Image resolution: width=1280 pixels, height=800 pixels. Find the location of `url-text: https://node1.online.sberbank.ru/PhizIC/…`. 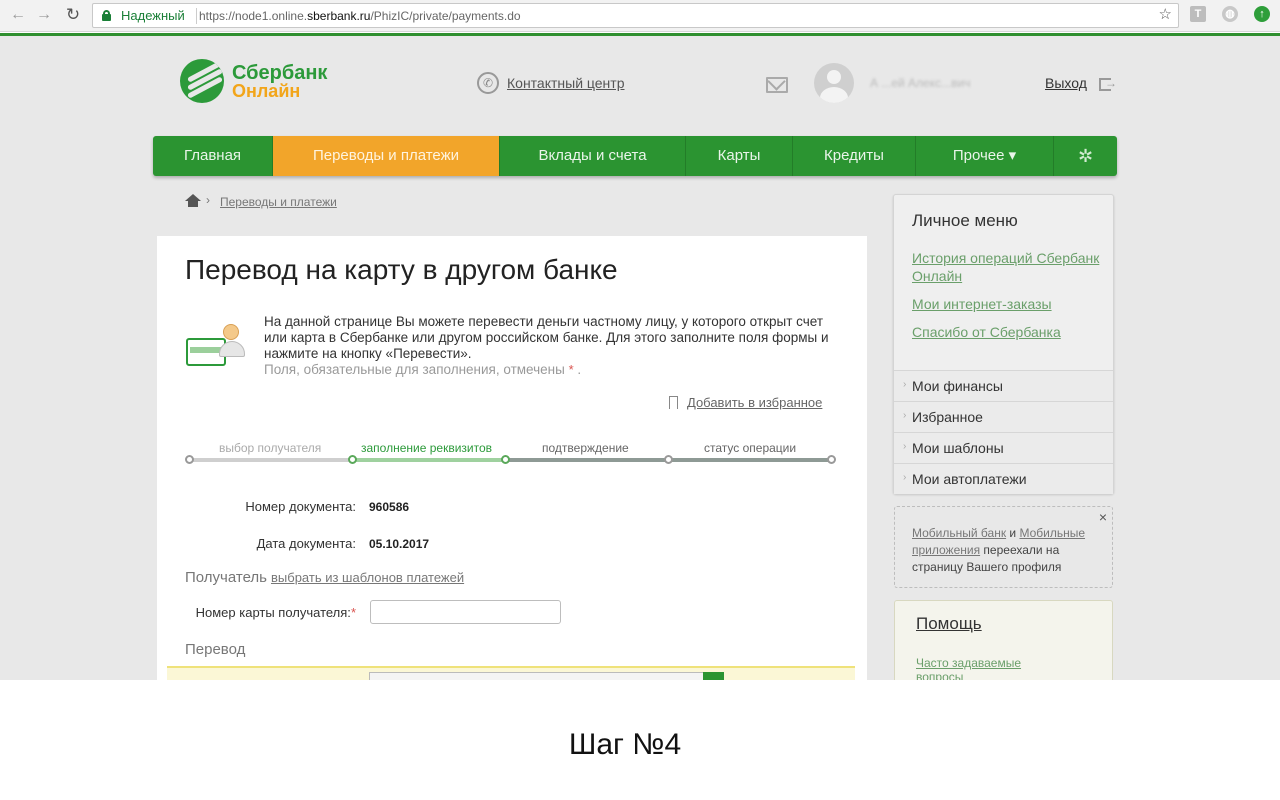

url-text: https://node1.online.sberbank.ru/PhizIC/… is located at coordinates (360, 16).